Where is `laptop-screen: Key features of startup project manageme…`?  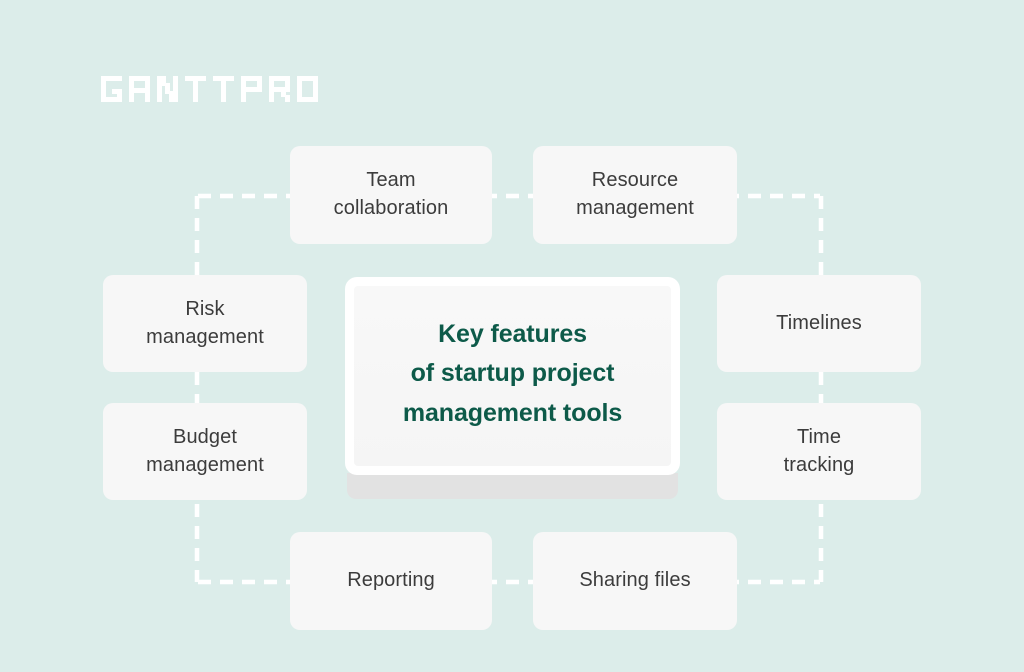 laptop-screen: Key features of startup project manageme… is located at coordinates (512, 376).